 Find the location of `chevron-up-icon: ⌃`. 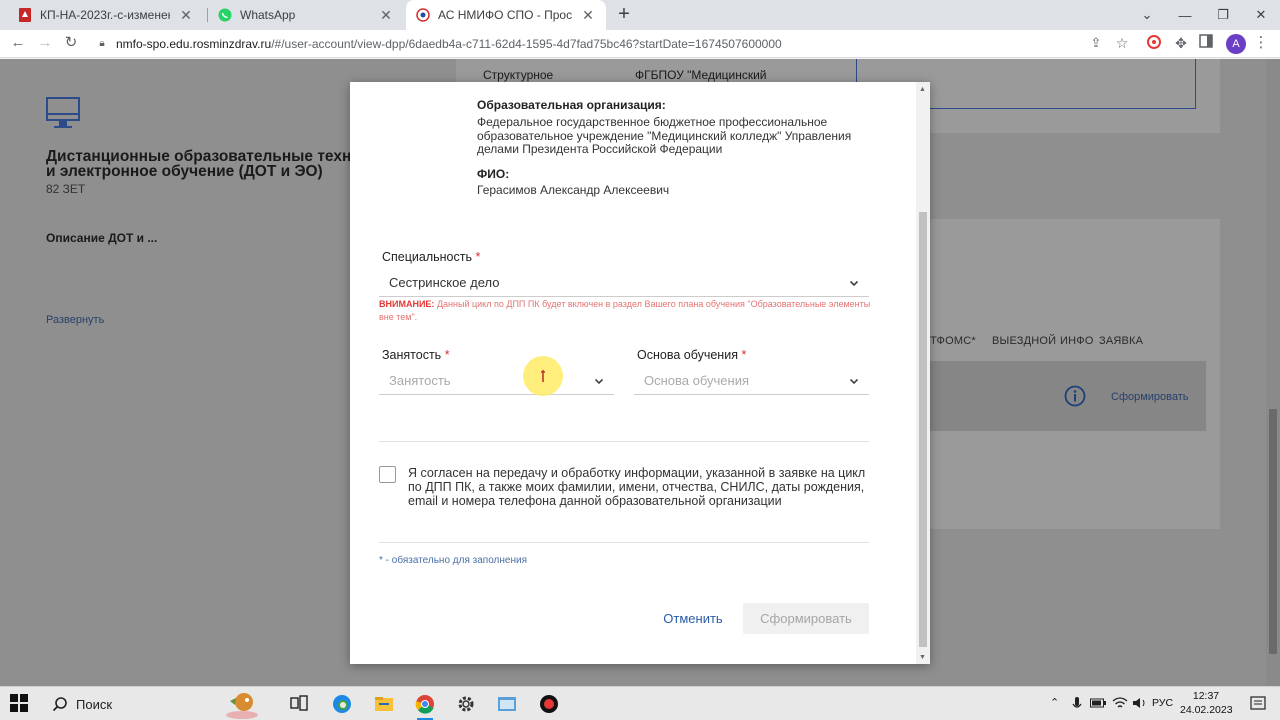

chevron-up-icon: ⌃ is located at coordinates (1057, 703).